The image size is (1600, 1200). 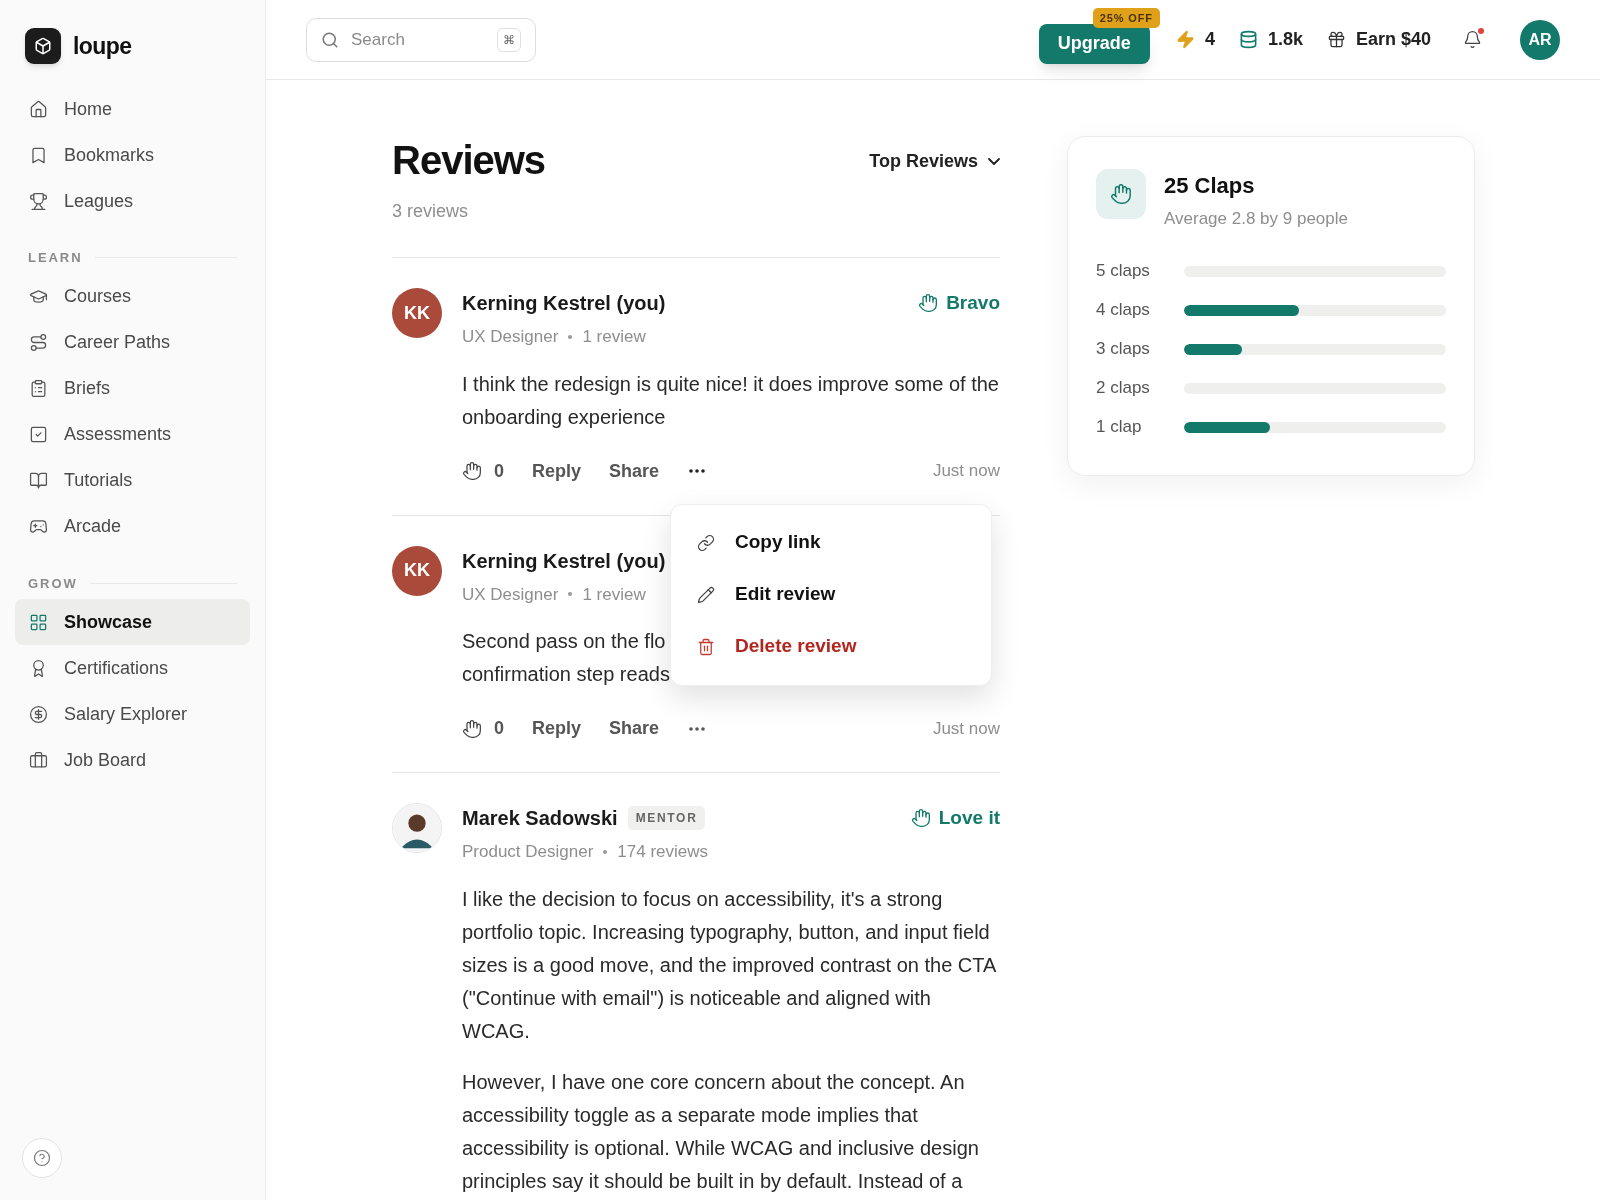 I want to click on review-text: However, I have one core concern about the concept. An accessibility toggle as a separate mode implies that accessibility is optional. While WCAG and inclusive design principles say it should be built in by default. Instead of a, so click(x=721, y=1131).